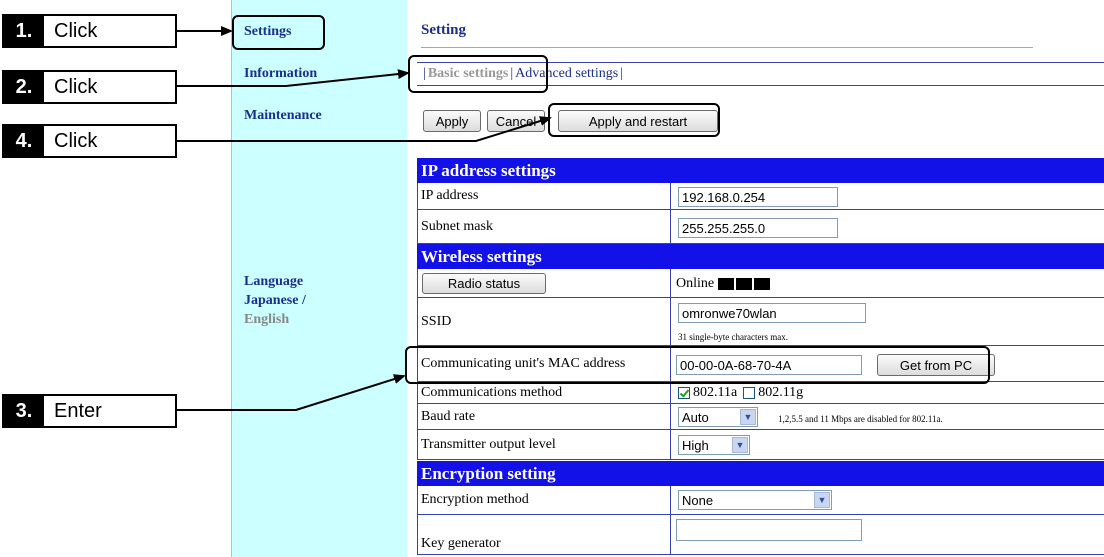 The image size is (1104, 557). I want to click on callout-step-2: 2. Click, so click(89, 87).